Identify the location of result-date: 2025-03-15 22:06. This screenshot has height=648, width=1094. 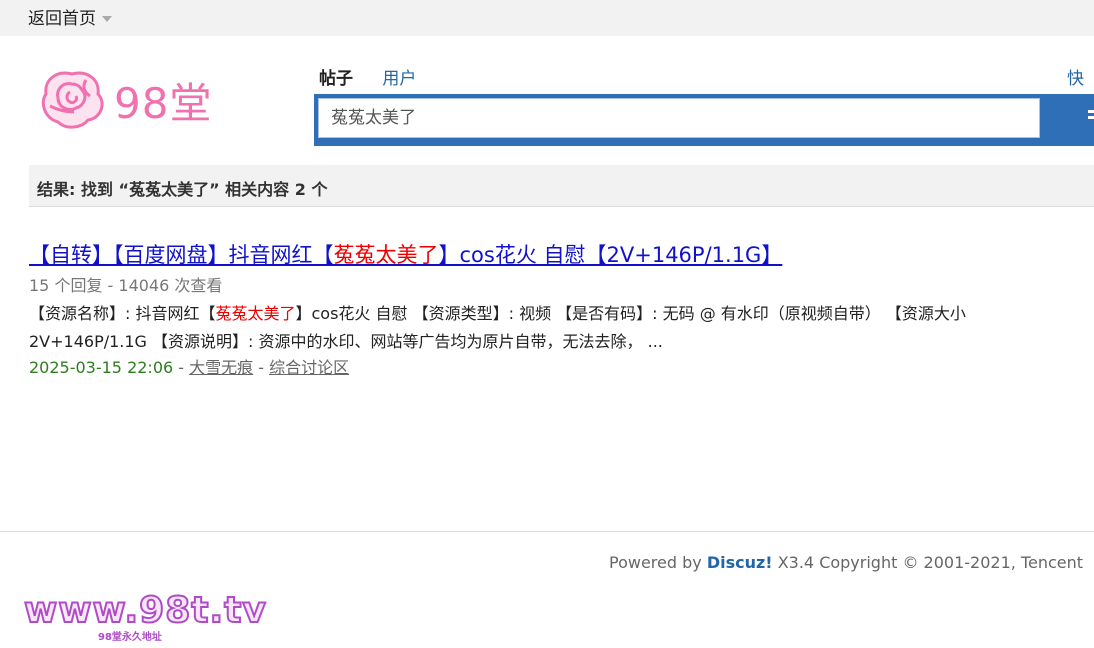
(101, 367).